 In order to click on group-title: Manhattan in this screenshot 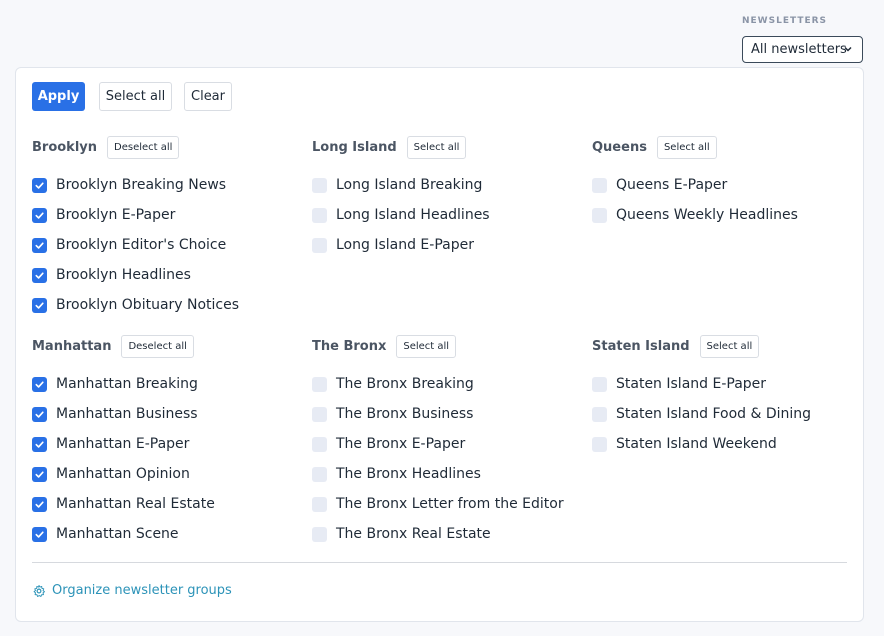, I will do `click(72, 346)`.